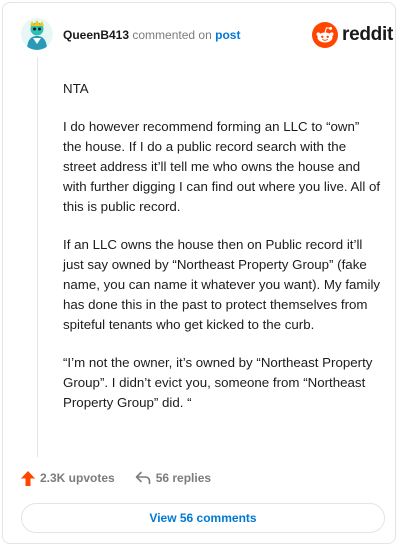 The height and width of the screenshot is (548, 400). What do you see at coordinates (77, 478) in the screenshot?
I see `upvote-count: 2.3K upvotes` at bounding box center [77, 478].